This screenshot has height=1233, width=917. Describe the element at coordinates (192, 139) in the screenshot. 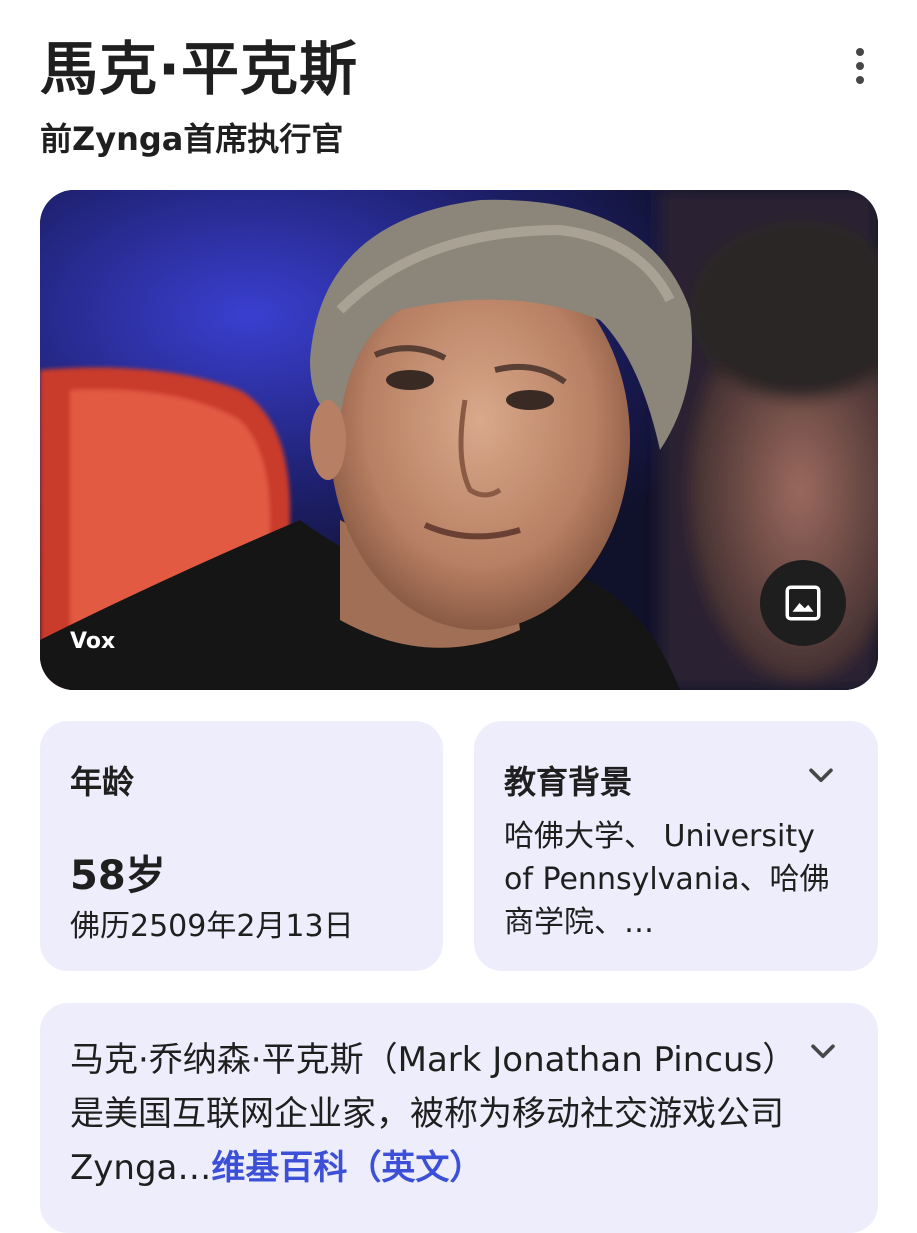

I see `page-subtitle: 前Zynga首席执行官` at that location.